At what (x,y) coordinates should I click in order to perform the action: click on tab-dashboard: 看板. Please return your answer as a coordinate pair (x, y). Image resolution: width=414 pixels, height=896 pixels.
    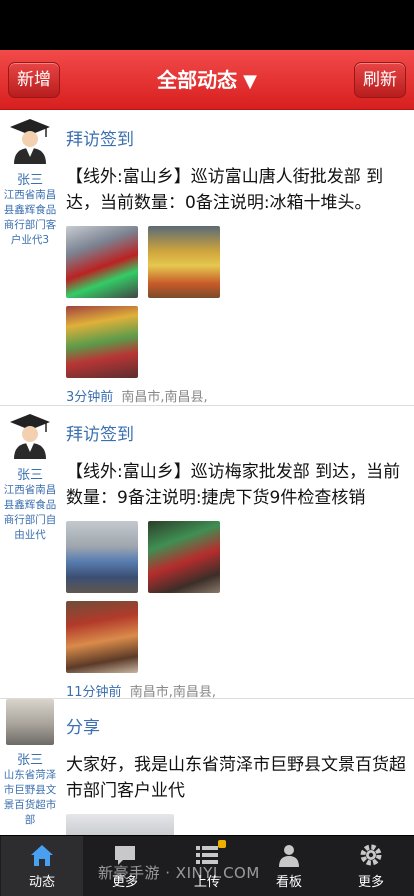
    Looking at the image, I should click on (289, 866).